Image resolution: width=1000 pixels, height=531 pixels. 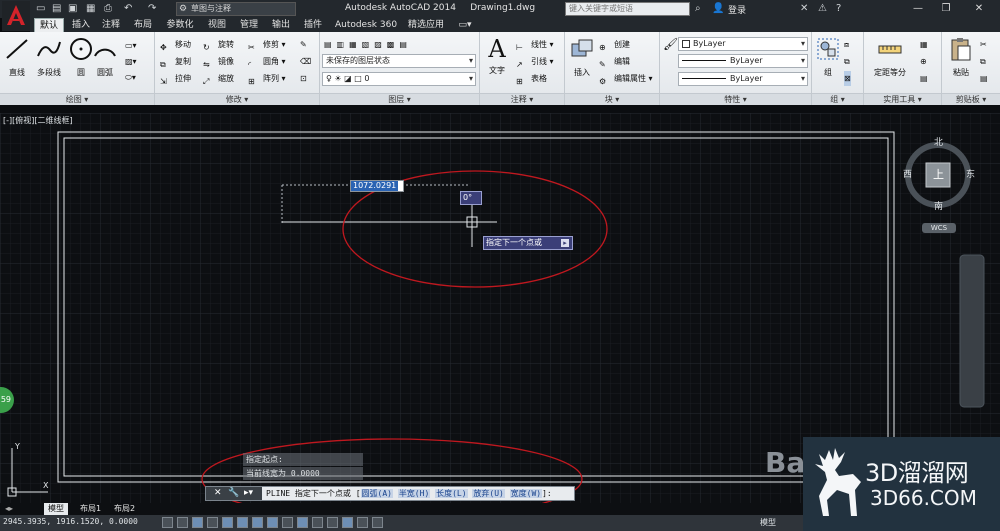 What do you see at coordinates (16, 16) in the screenshot?
I see `application-menu-button` at bounding box center [16, 16].